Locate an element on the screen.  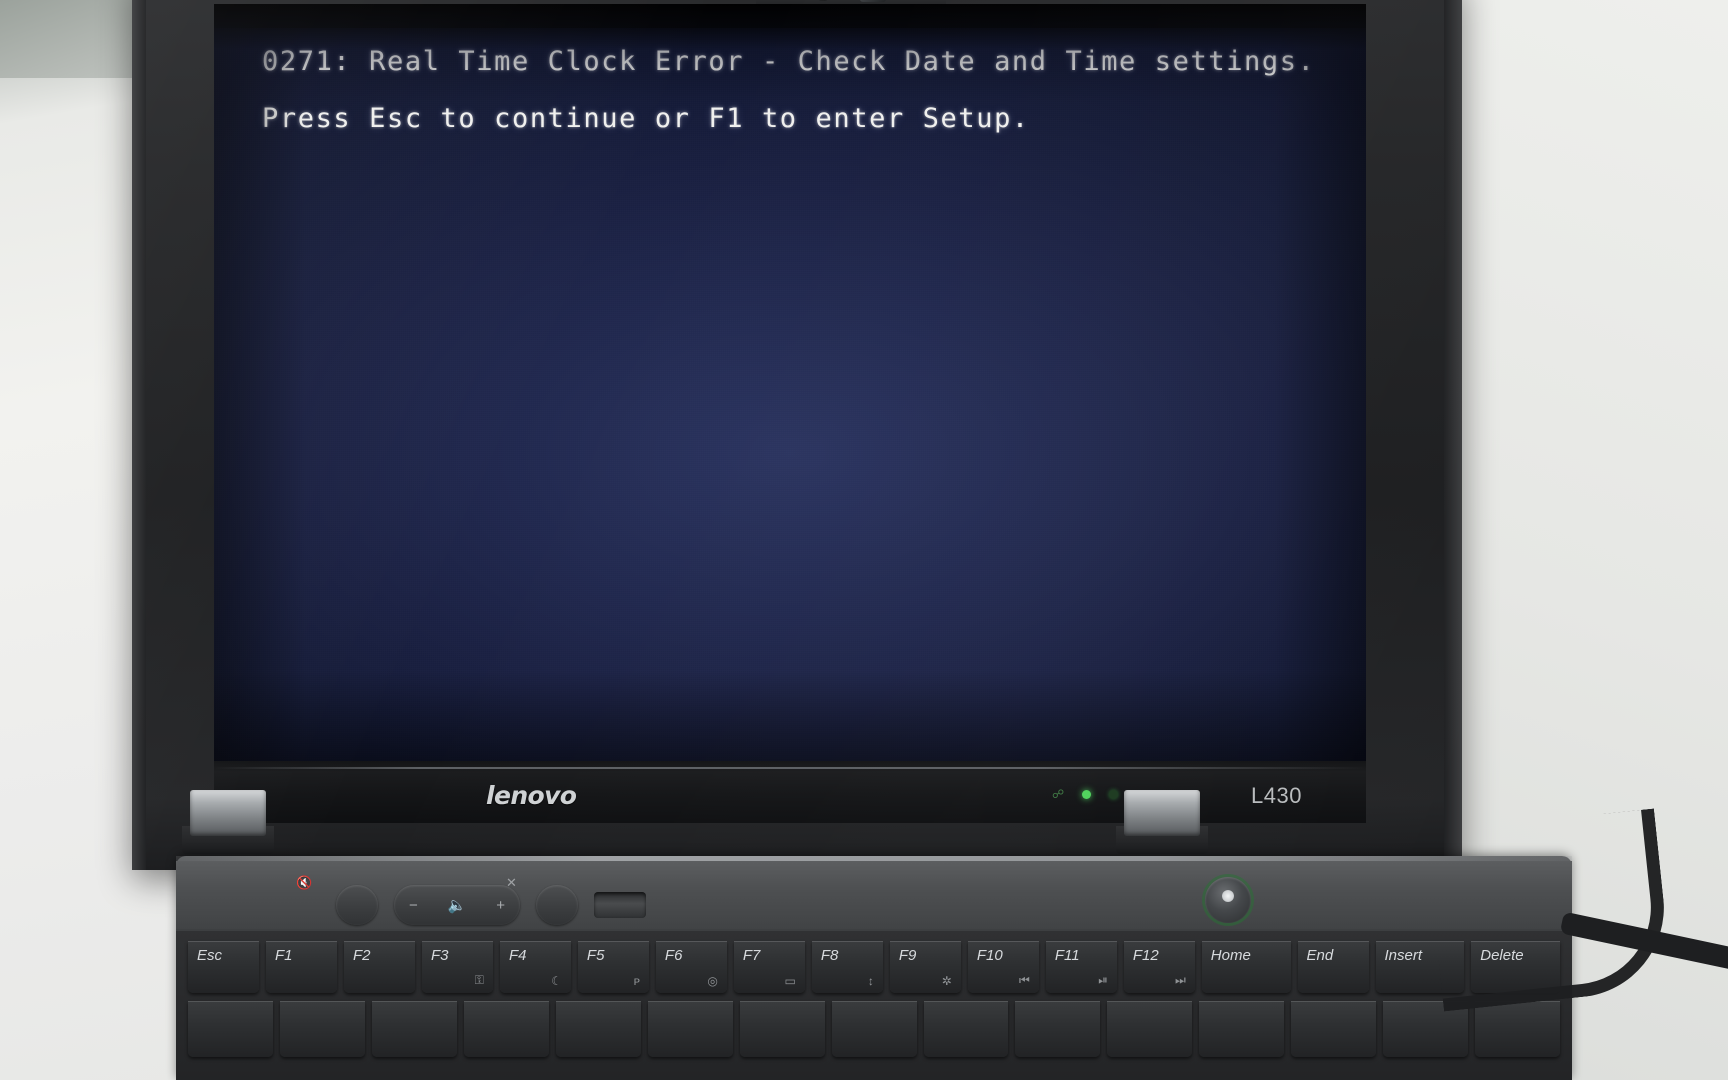
mute-button is located at coordinates (357, 905).